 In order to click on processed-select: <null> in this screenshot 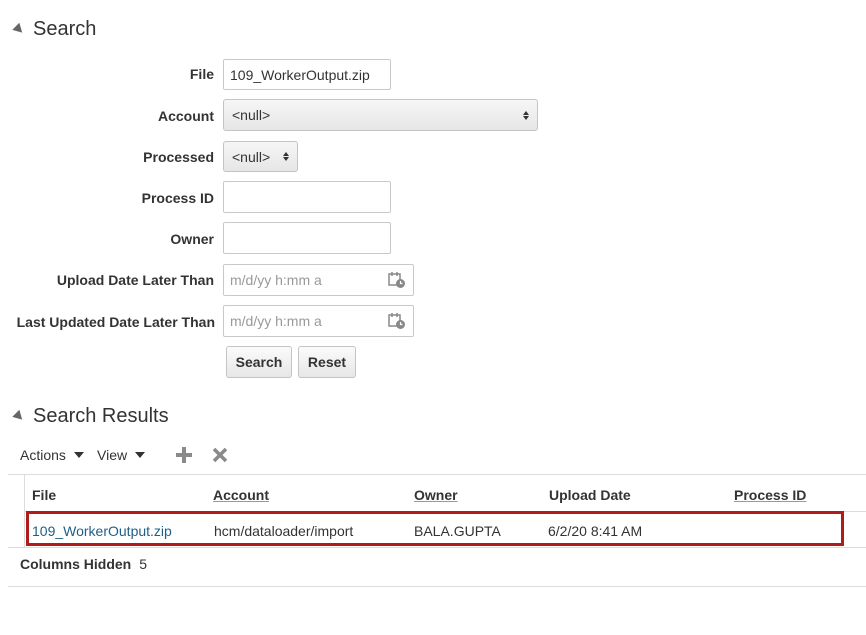, I will do `click(260, 156)`.